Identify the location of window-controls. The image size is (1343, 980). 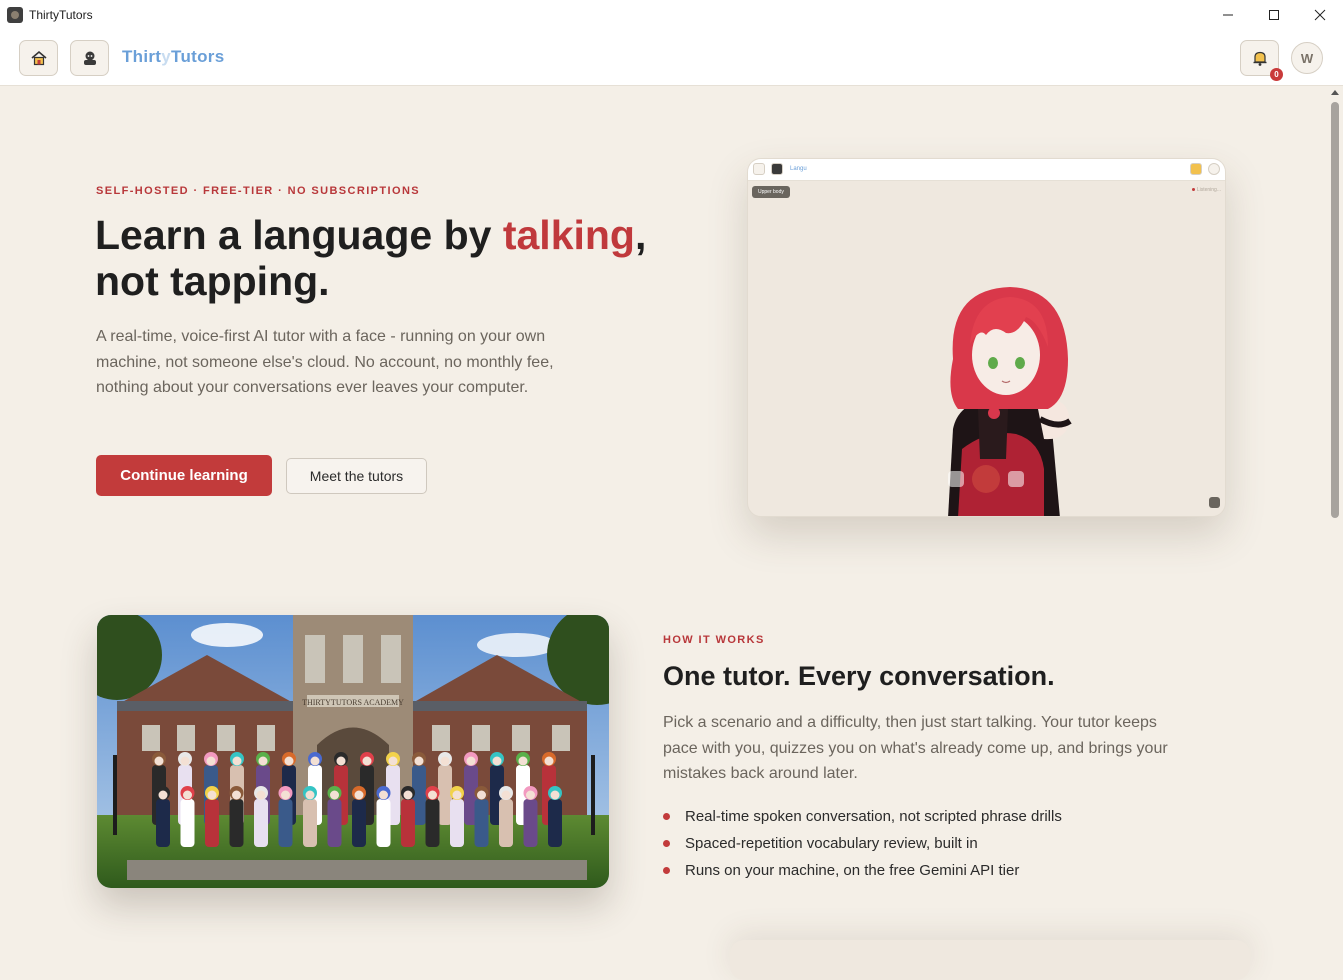
(1274, 15).